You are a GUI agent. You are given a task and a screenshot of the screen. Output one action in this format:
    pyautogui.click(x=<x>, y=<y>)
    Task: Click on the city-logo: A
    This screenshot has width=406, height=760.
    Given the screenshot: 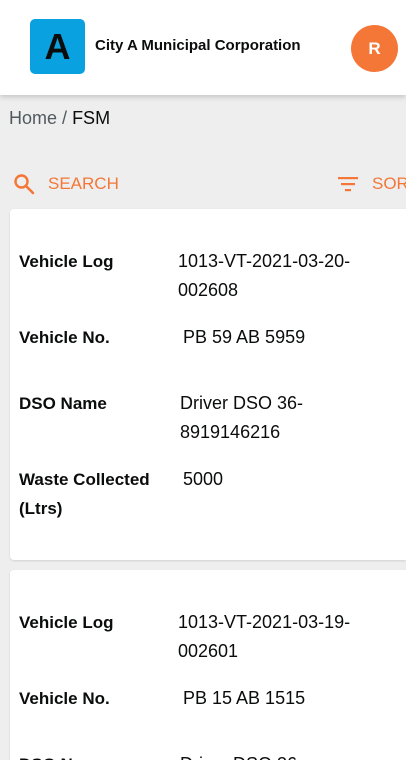 What is the action you would take?
    pyautogui.click(x=57, y=46)
    